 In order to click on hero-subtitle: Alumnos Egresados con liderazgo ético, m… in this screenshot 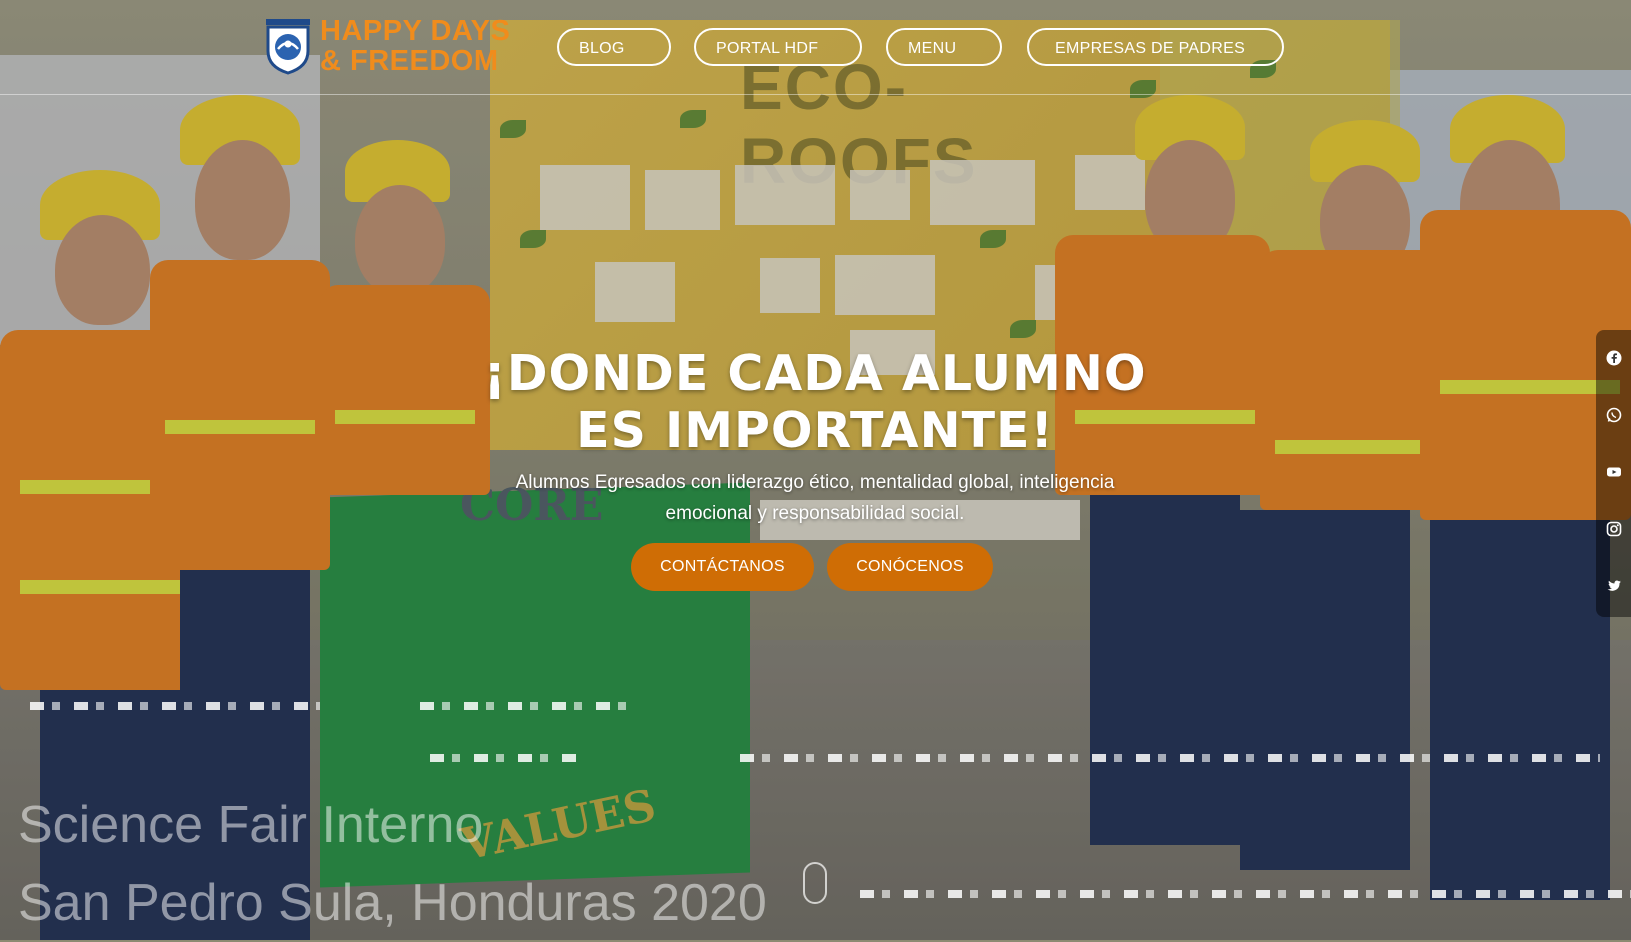, I will do `click(815, 498)`.